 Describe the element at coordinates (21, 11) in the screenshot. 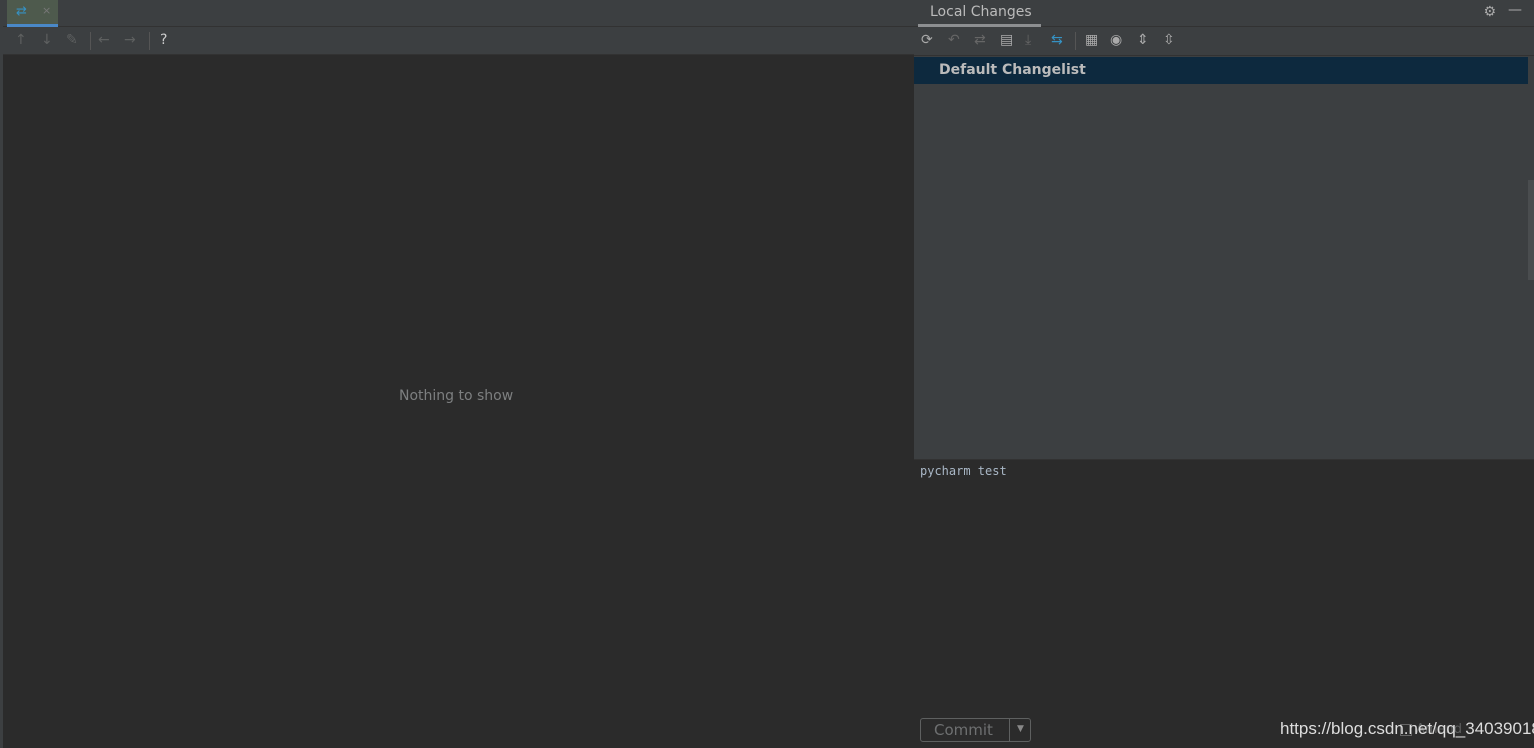

I see `vcs-compare-lock-icon: ⇄` at that location.